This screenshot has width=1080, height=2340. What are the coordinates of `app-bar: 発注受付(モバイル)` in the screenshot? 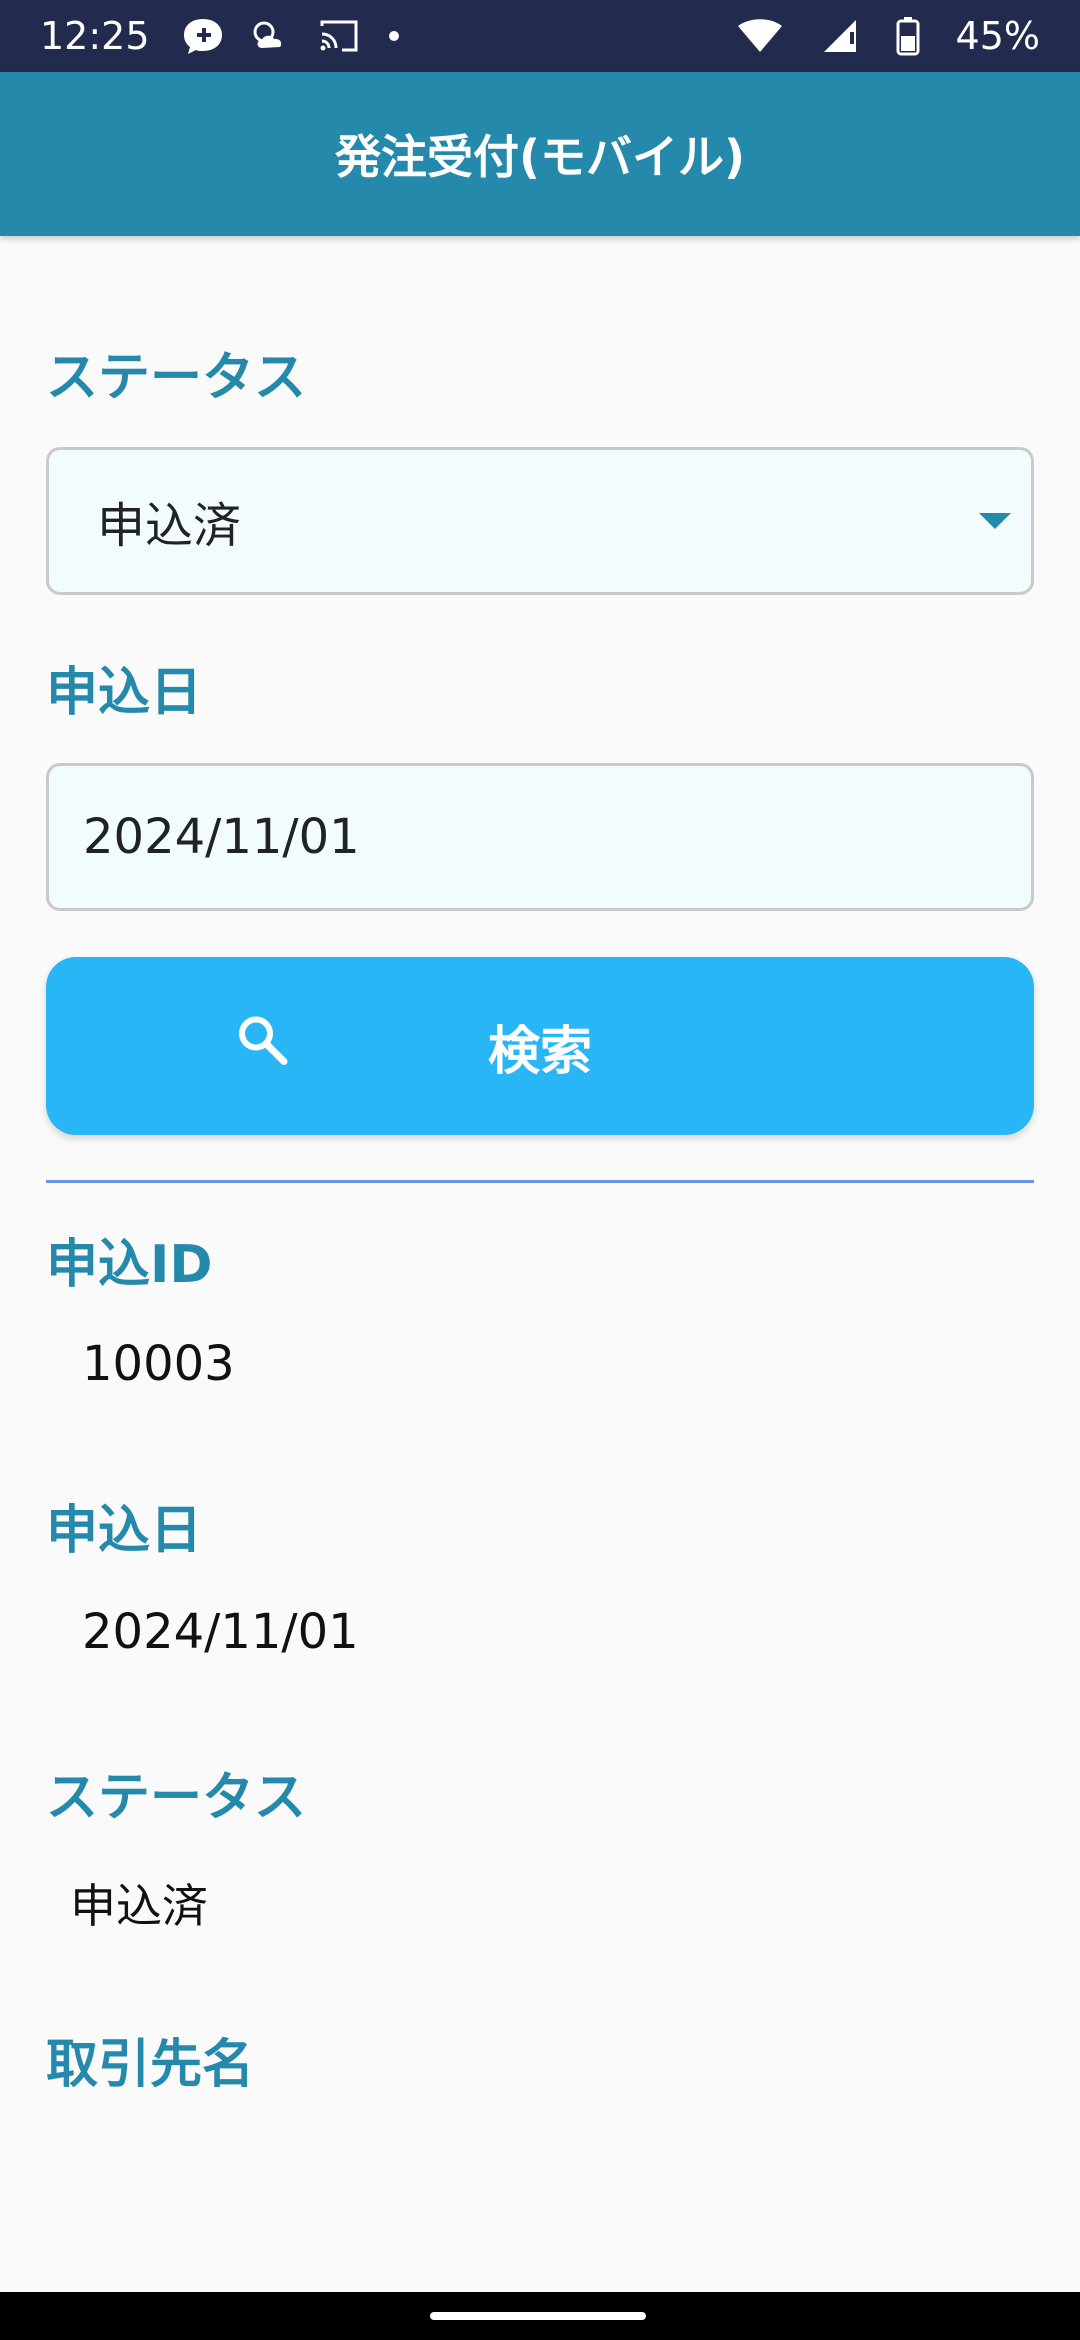 It's located at (540, 154).